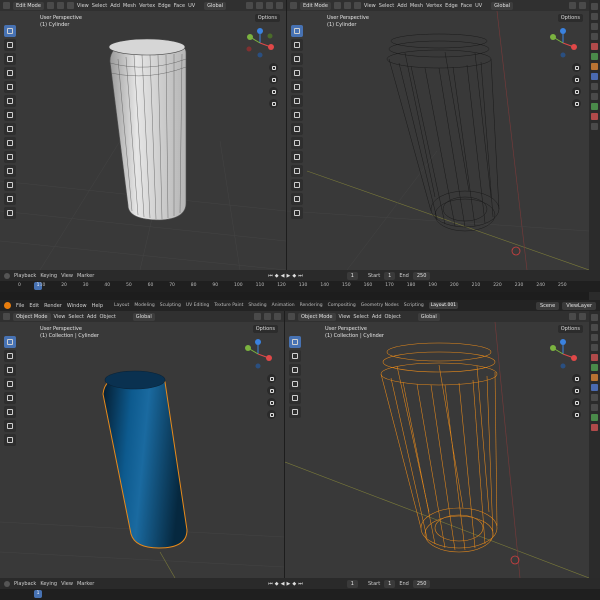  Describe the element at coordinates (267, 316) in the screenshot. I see `overlay-icon` at that location.